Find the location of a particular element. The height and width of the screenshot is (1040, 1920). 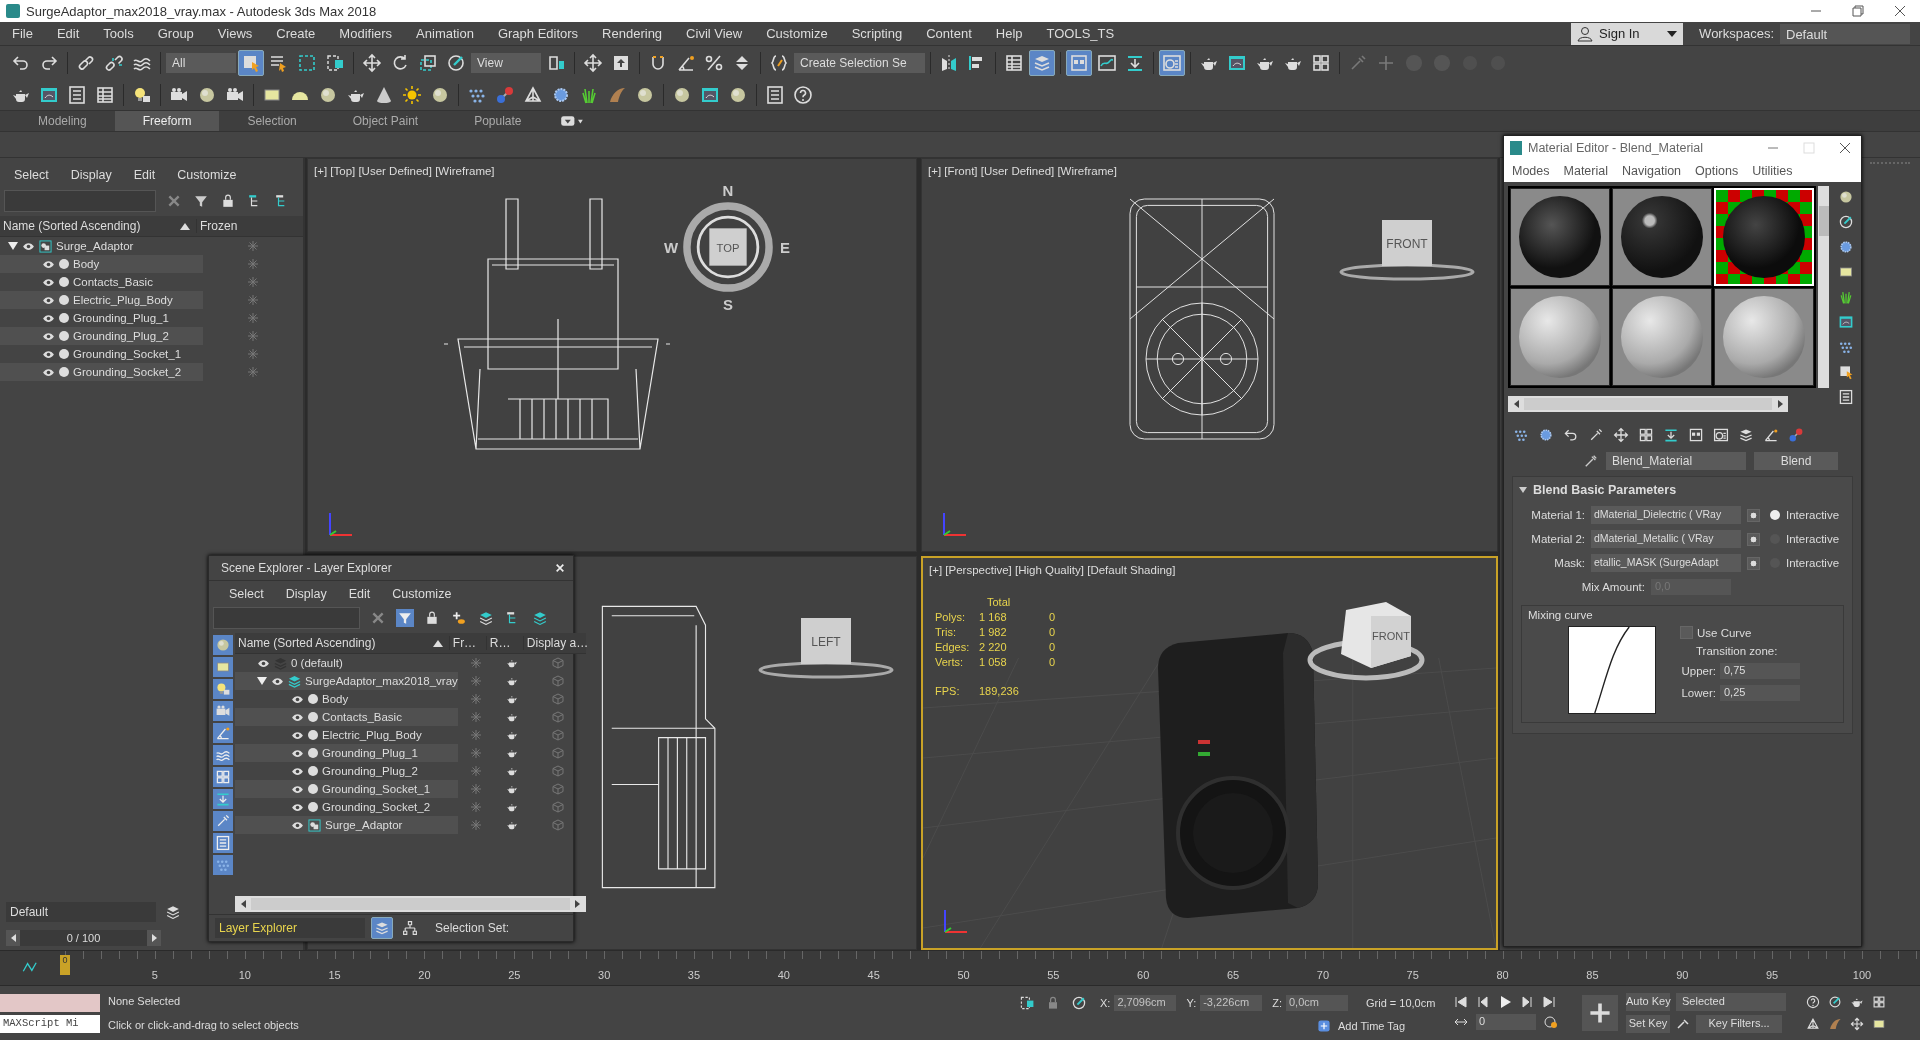

explorer-menu-item: Select is located at coordinates (246, 594).